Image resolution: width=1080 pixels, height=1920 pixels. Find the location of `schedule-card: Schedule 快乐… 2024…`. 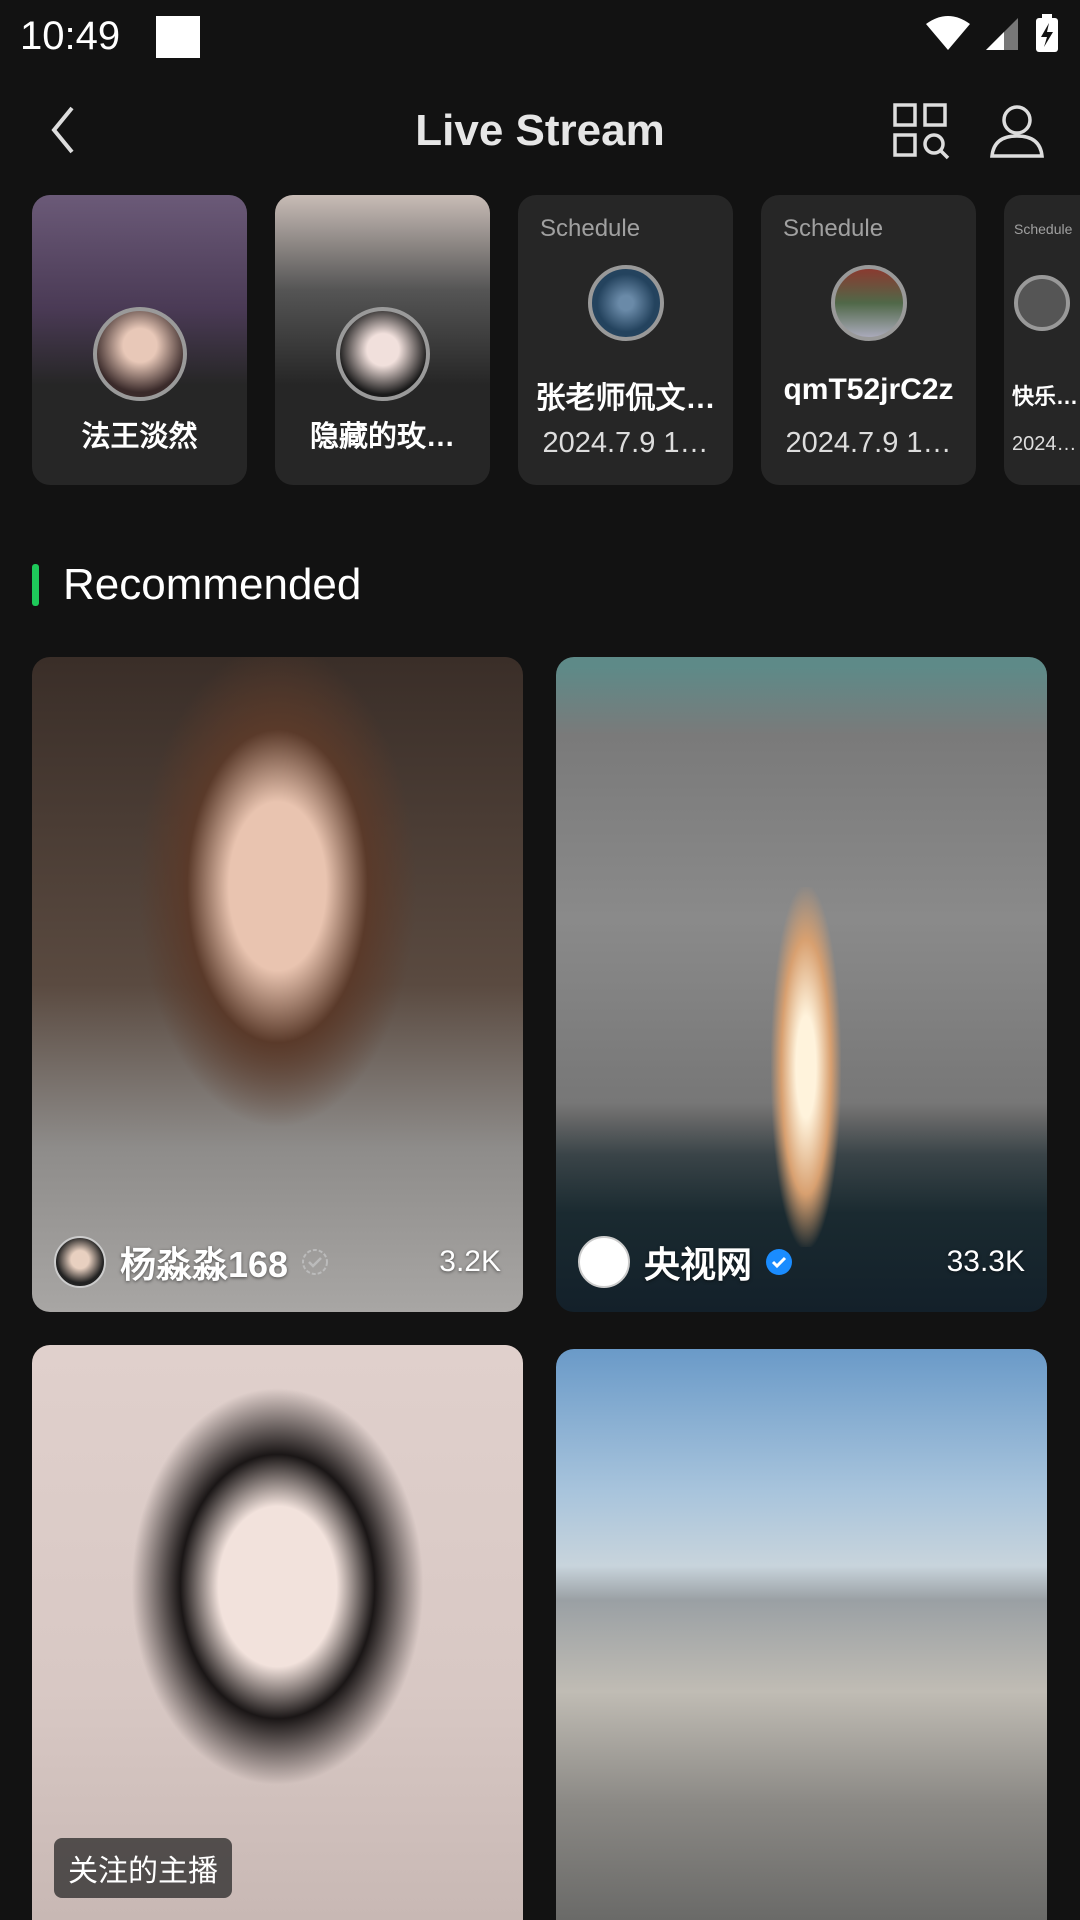

schedule-card: Schedule 快乐… 2024… is located at coordinates (1042, 340).